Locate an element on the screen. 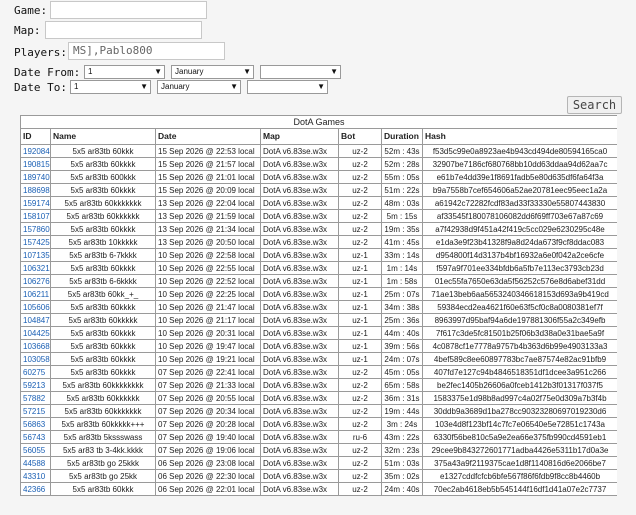  game-id-cell: 158107 is located at coordinates (35, 216).